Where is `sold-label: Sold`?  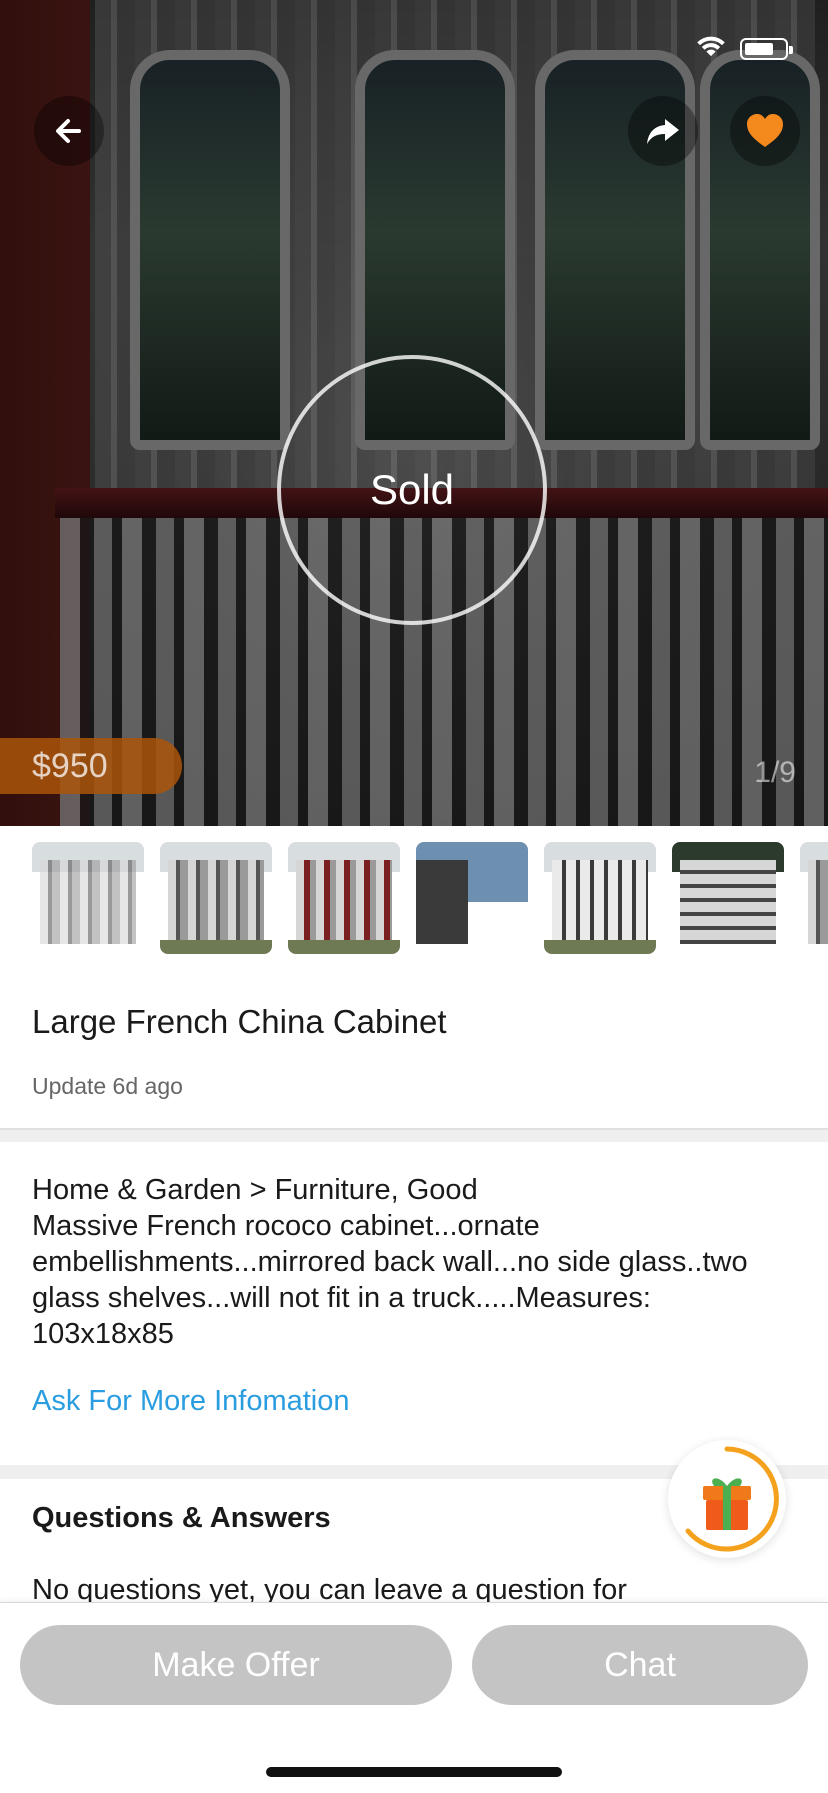 sold-label: Sold is located at coordinates (412, 489).